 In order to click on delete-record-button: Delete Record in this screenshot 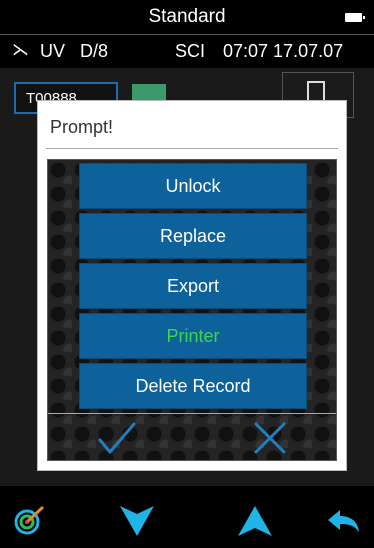, I will do `click(193, 386)`.